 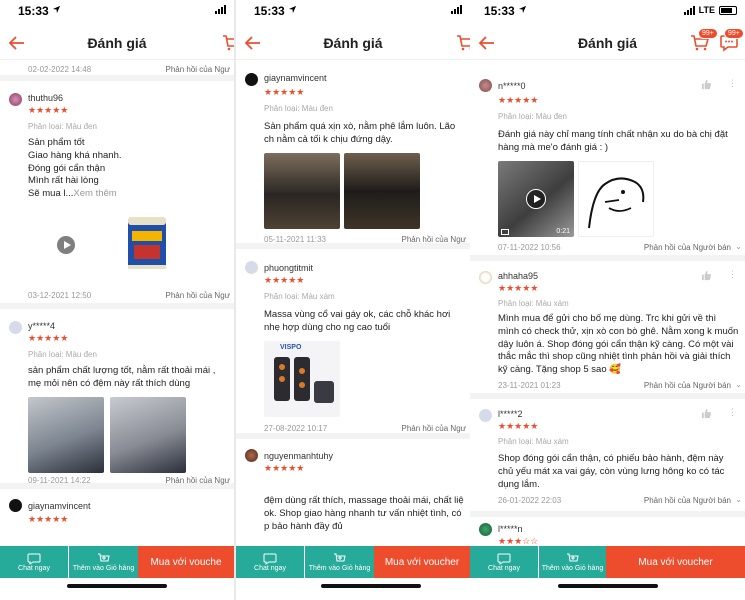 What do you see at coordinates (512, 86) in the screenshot?
I see `review-username: n*****0` at bounding box center [512, 86].